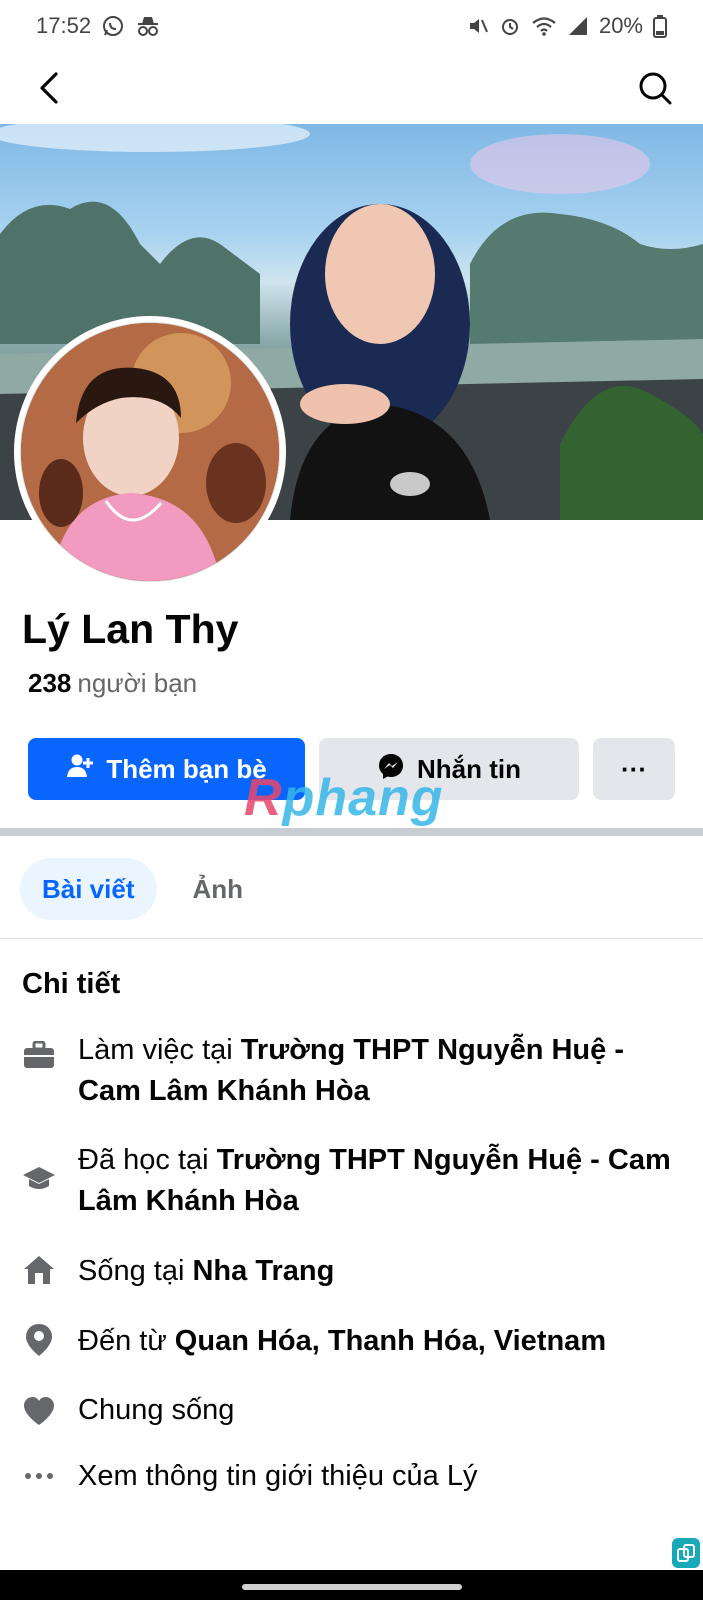  What do you see at coordinates (263, 1271) in the screenshot?
I see `detail-lives-in-place: Nha Trang` at bounding box center [263, 1271].